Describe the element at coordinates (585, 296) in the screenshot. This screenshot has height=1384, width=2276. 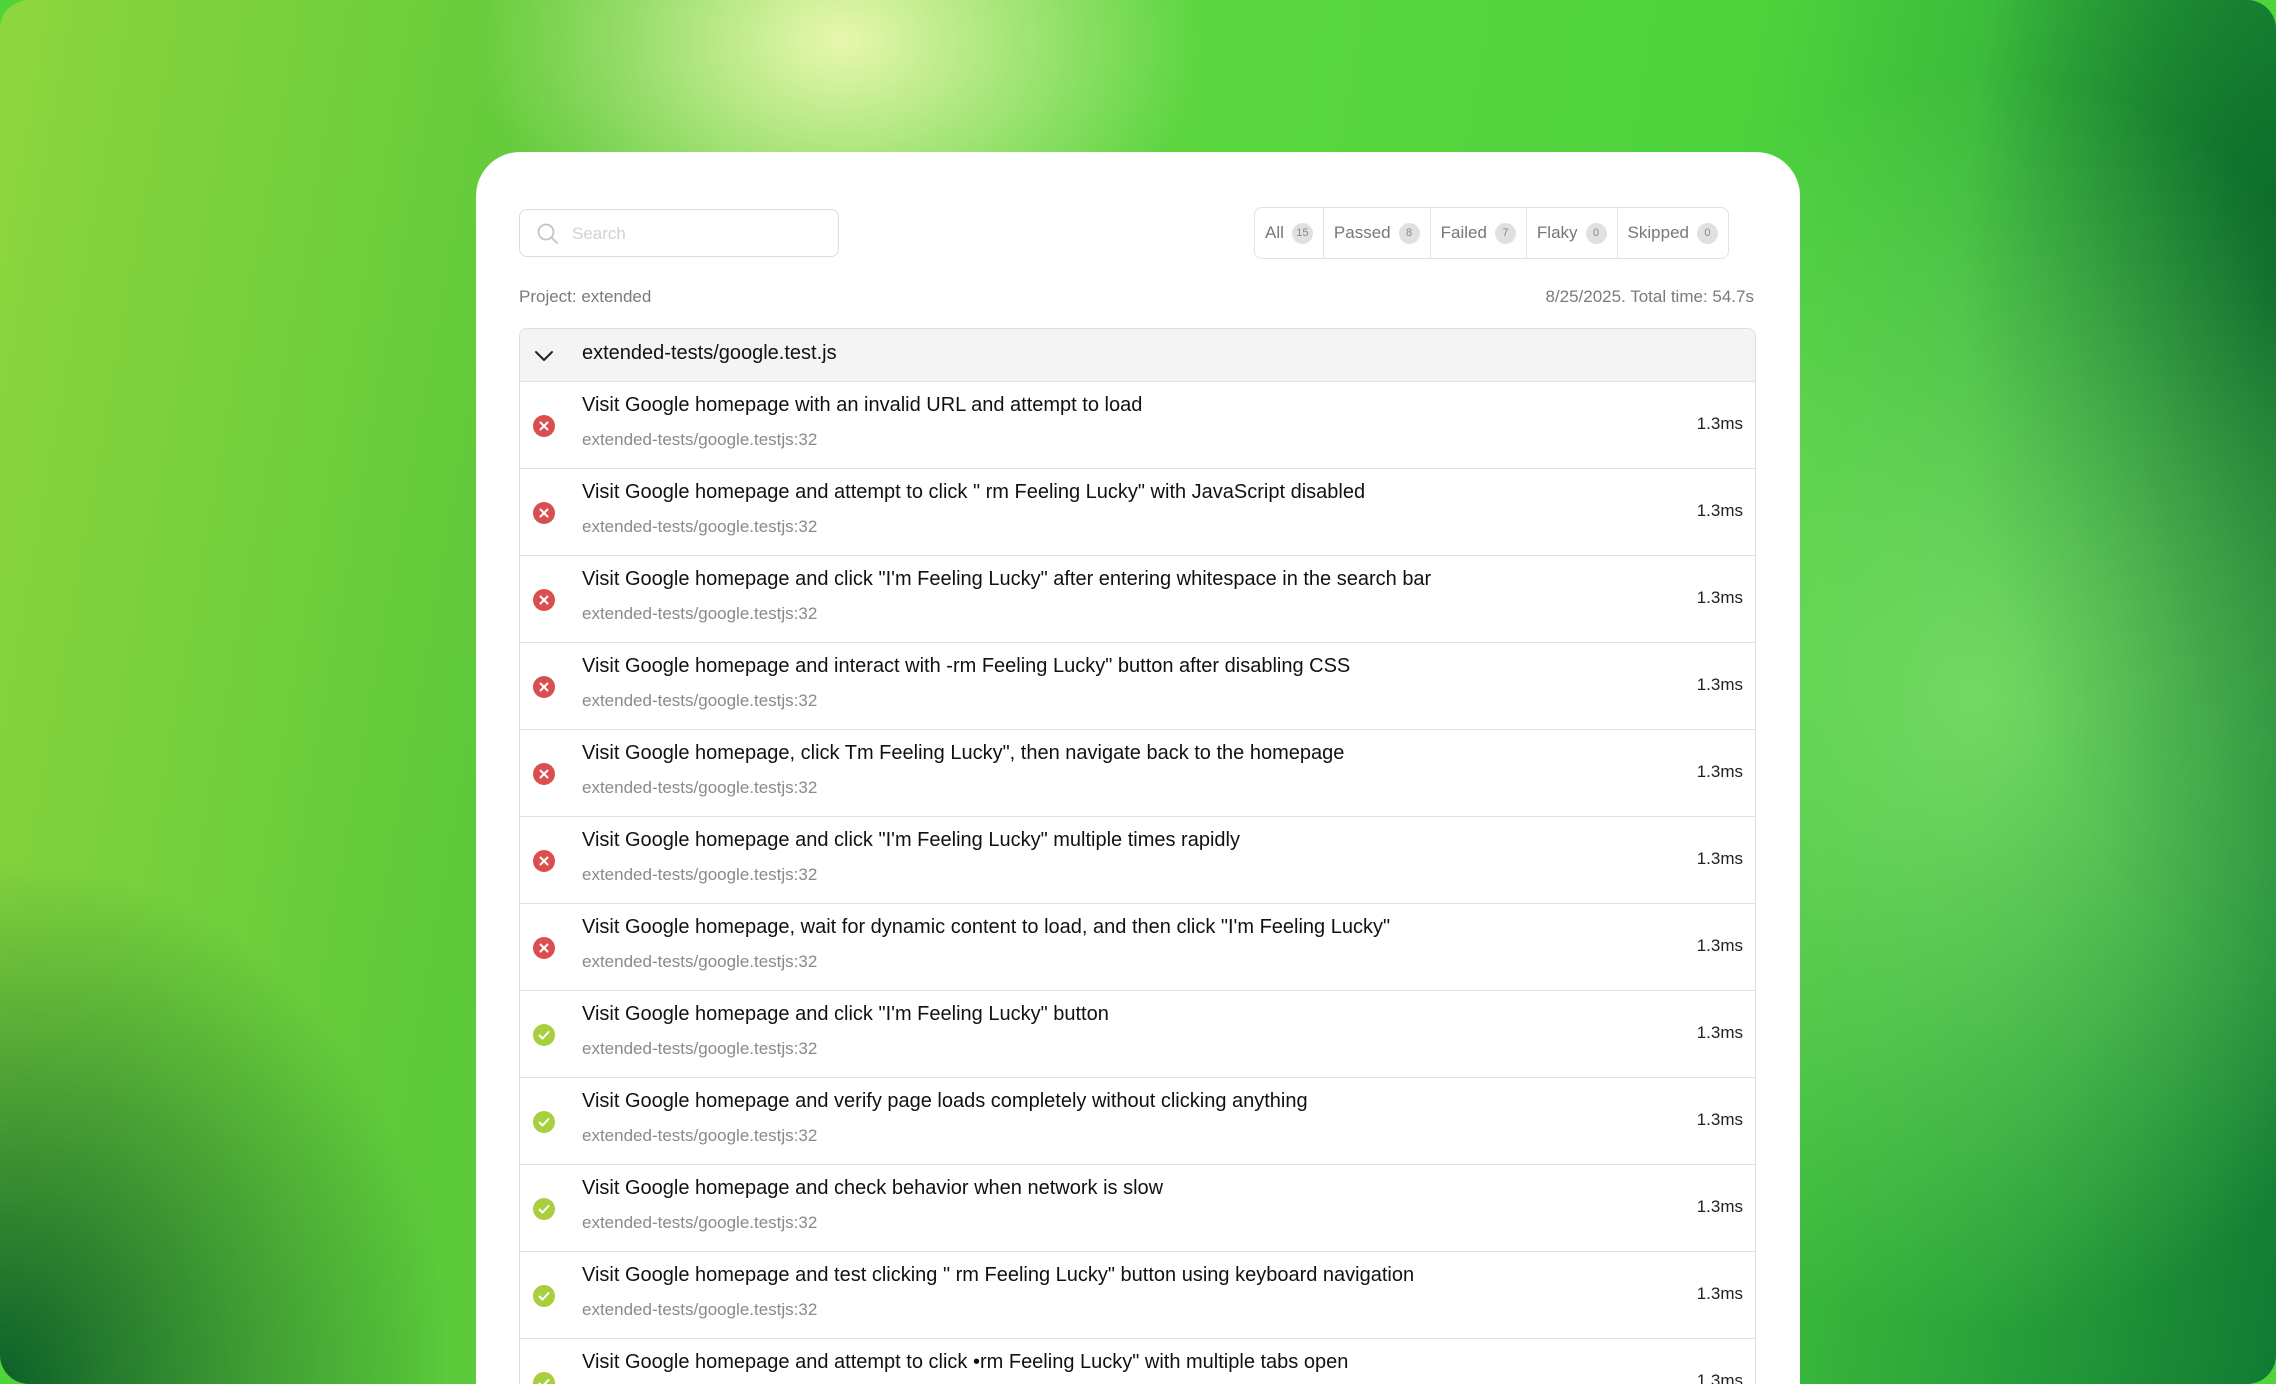
I see `project-label: Project: extended` at that location.